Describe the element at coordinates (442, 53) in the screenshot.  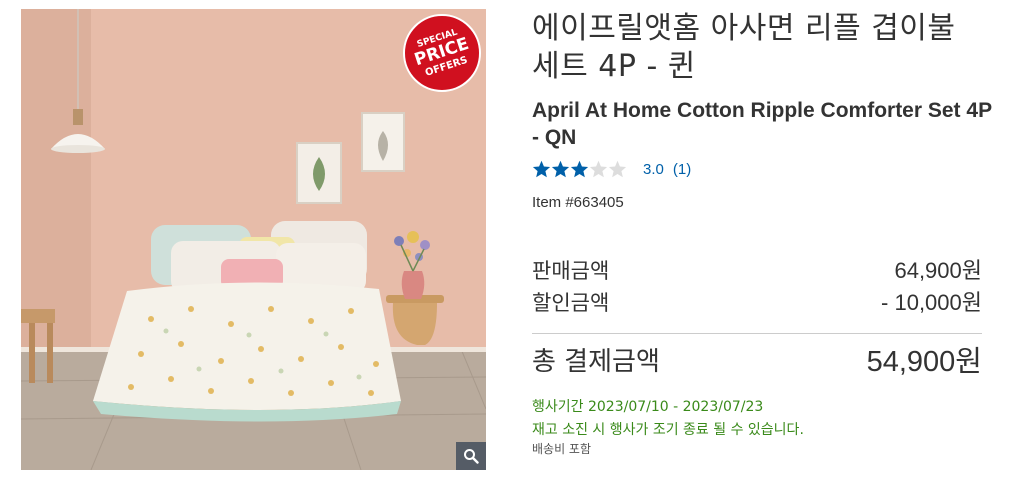
I see `special-price-offers-badge: SPECIAL PRICE OFFERS` at that location.